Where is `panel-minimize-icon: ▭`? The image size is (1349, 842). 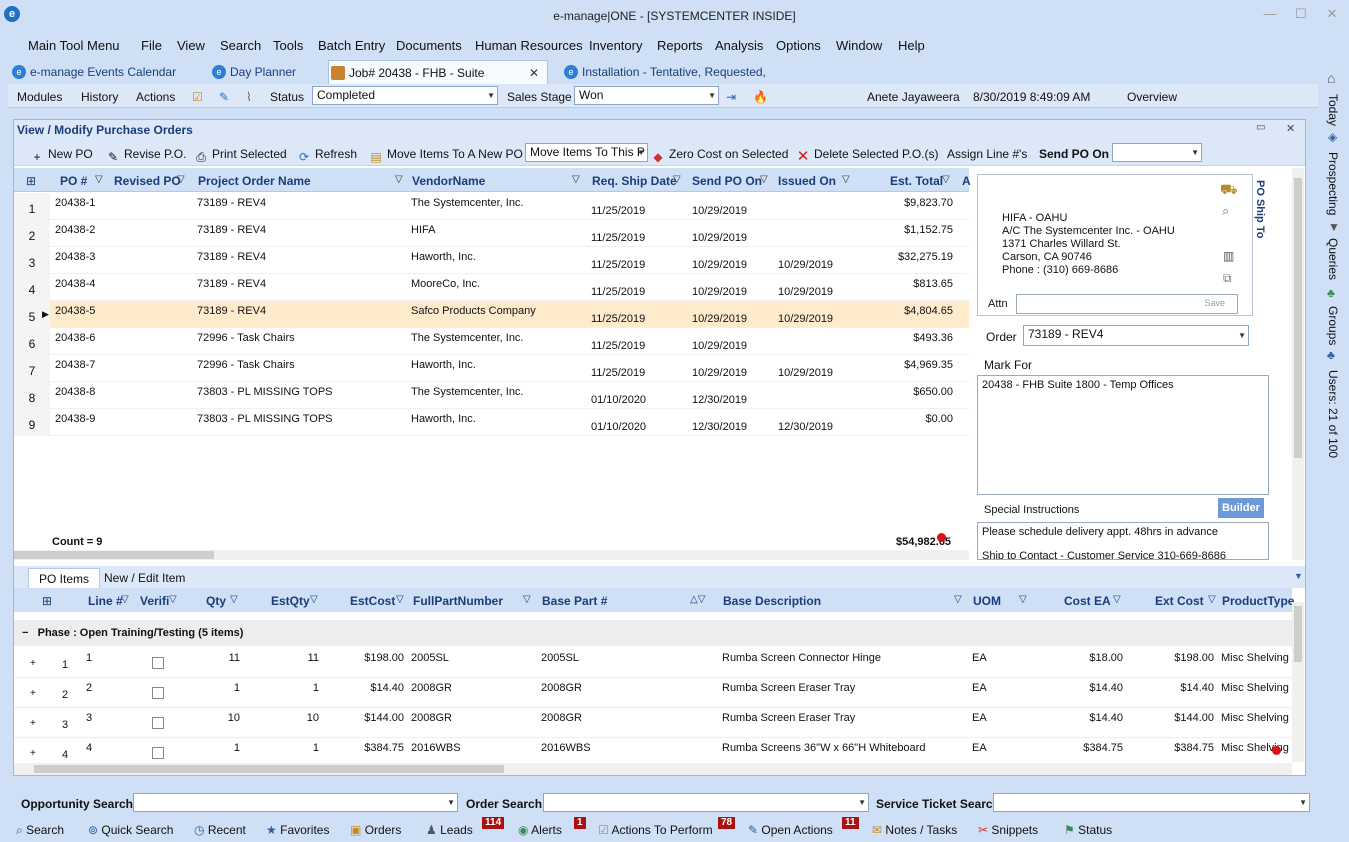 panel-minimize-icon: ▭ is located at coordinates (1260, 127).